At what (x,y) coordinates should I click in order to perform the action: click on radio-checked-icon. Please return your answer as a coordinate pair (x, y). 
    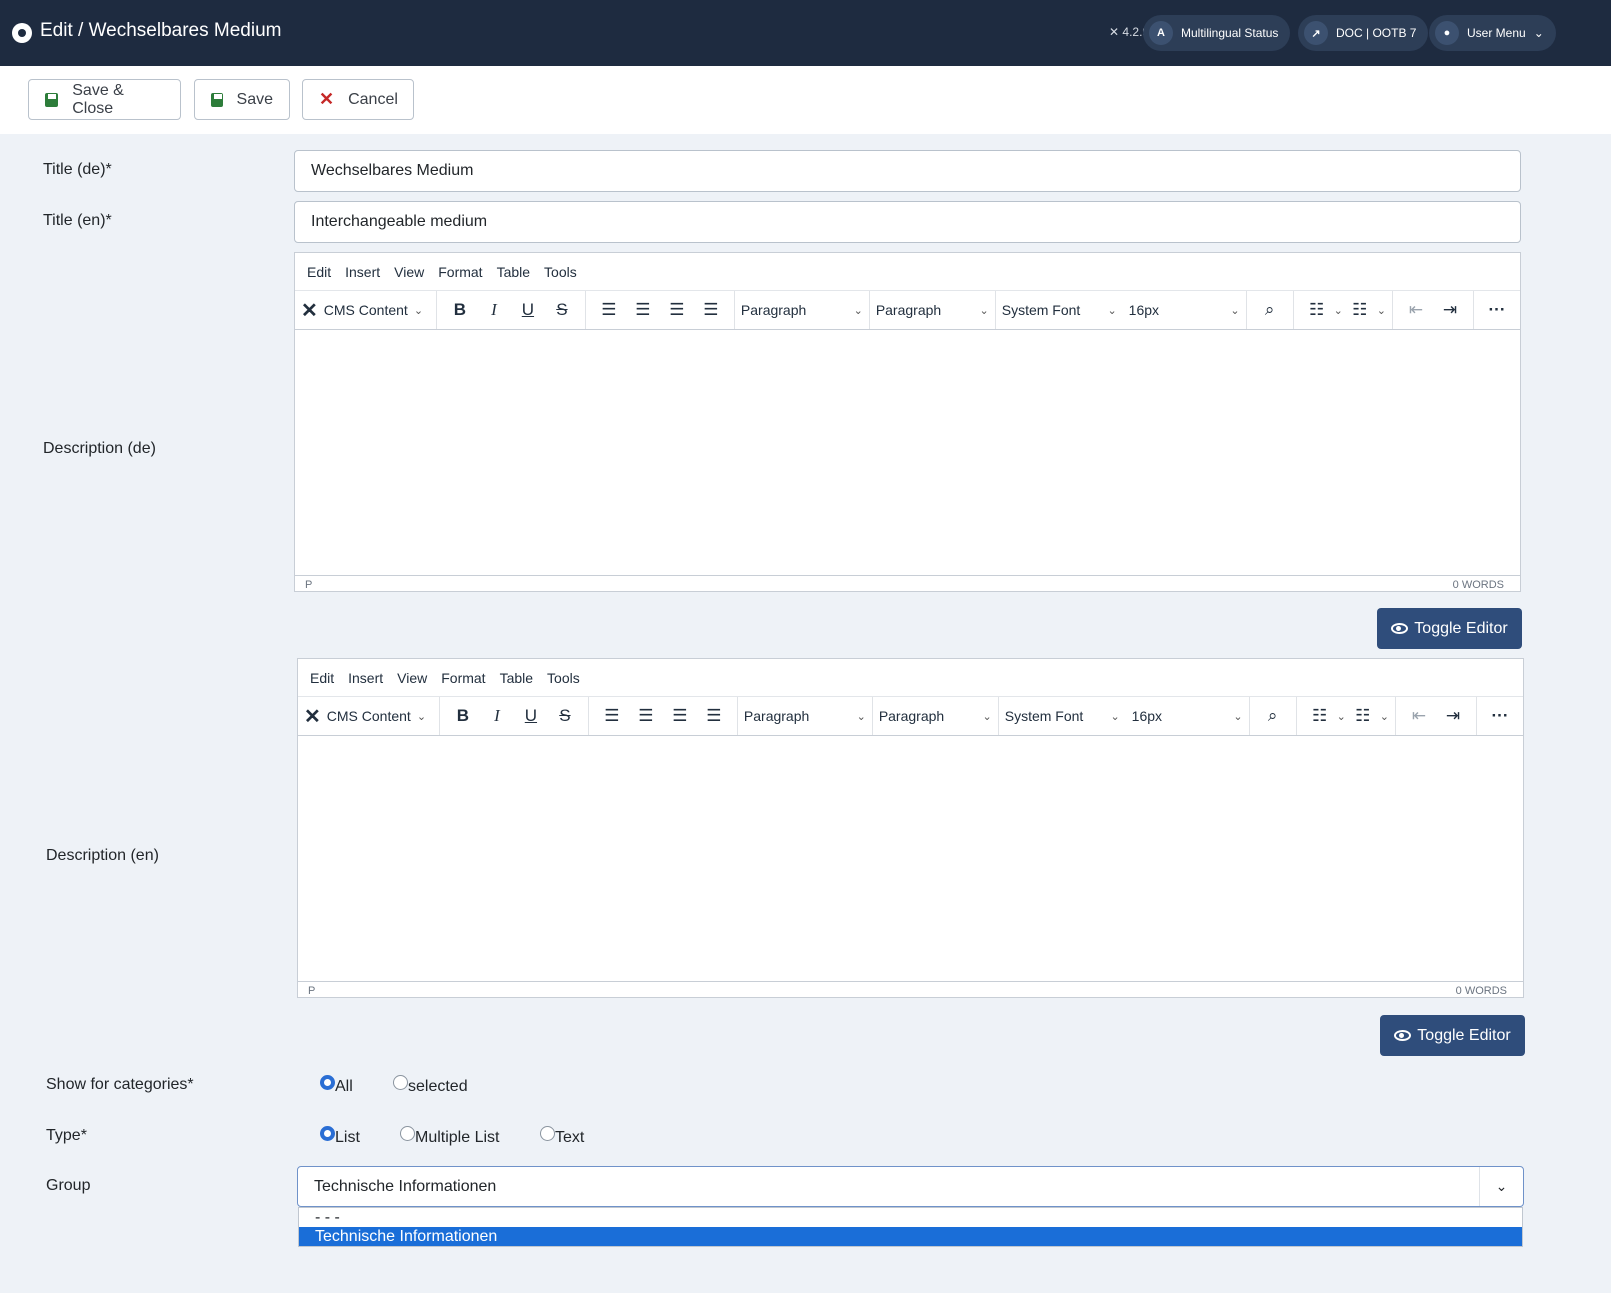
    Looking at the image, I should click on (327, 1133).